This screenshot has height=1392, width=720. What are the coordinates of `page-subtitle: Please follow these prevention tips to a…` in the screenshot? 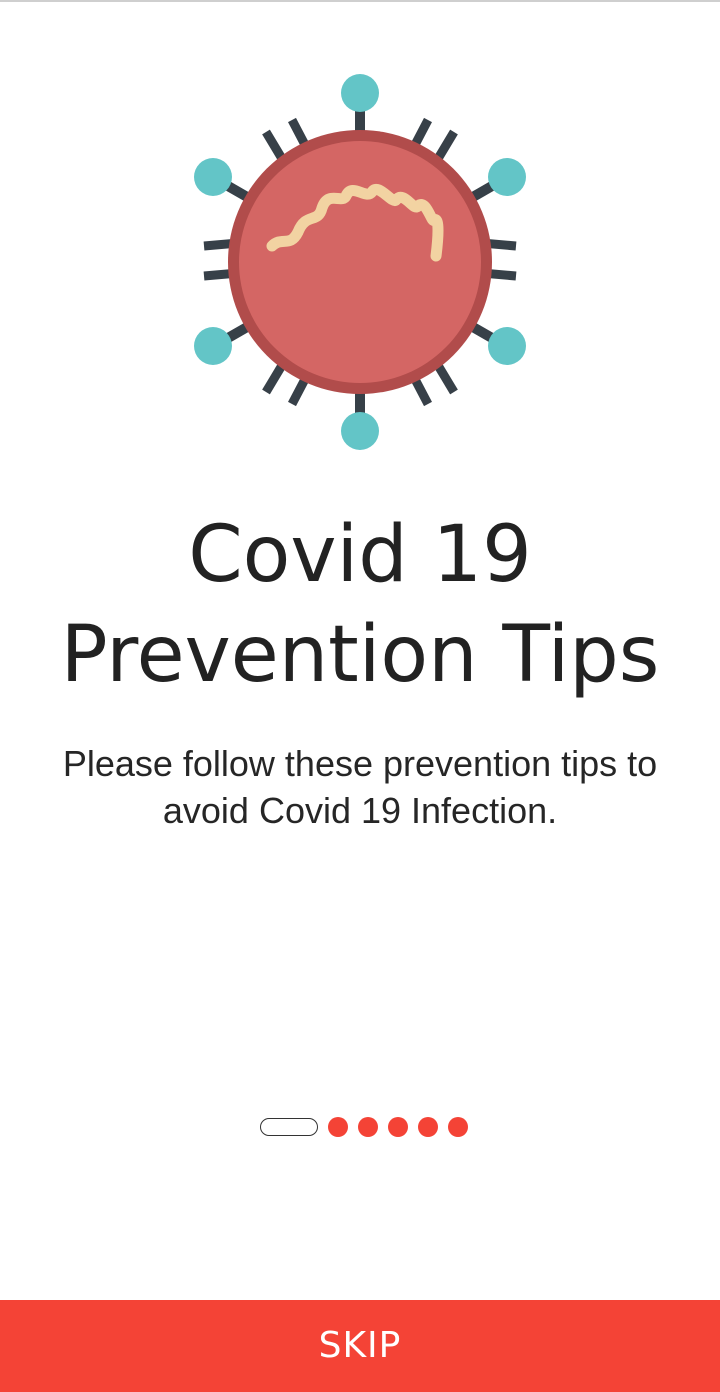 It's located at (360, 787).